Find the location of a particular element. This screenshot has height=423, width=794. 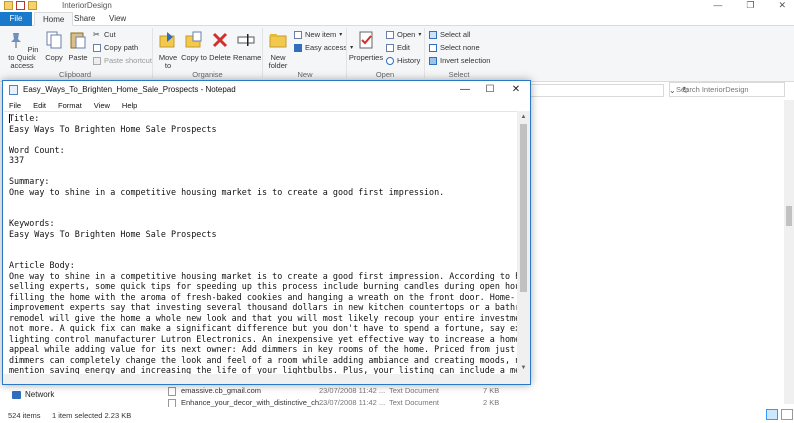

text-file-icon is located at coordinates (172, 391).